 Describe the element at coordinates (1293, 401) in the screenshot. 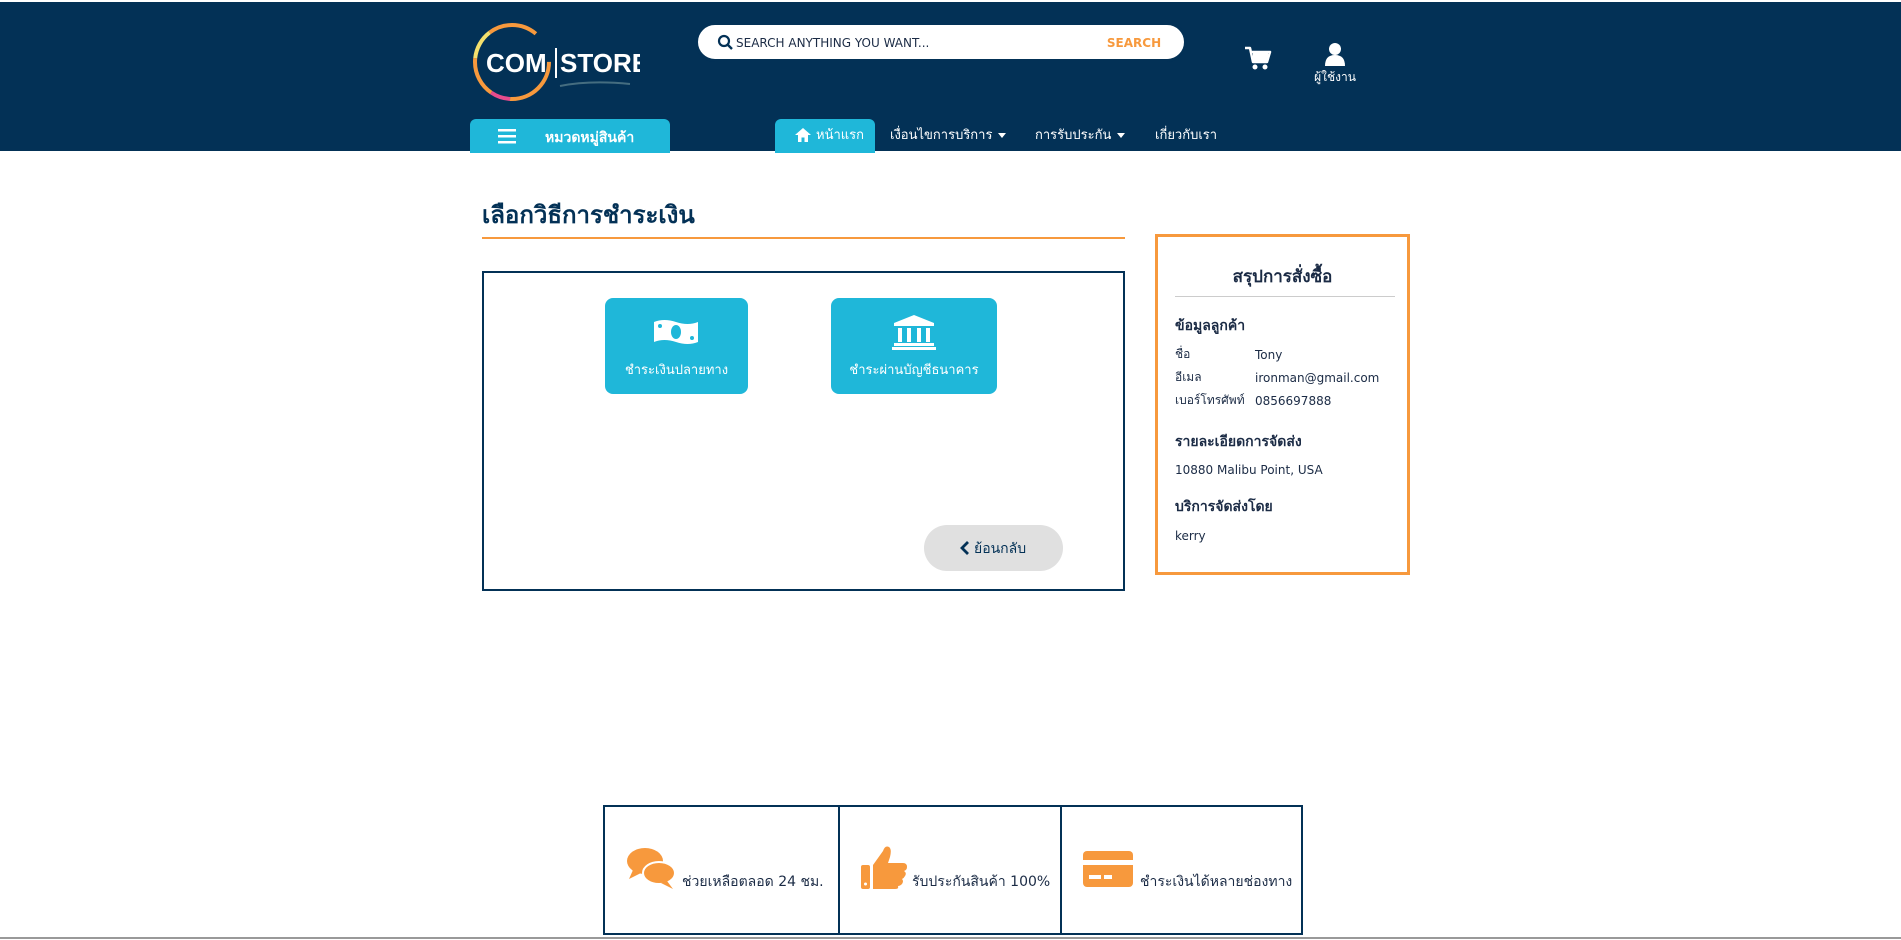

I see `customer-phone-value: 0856697888` at that location.